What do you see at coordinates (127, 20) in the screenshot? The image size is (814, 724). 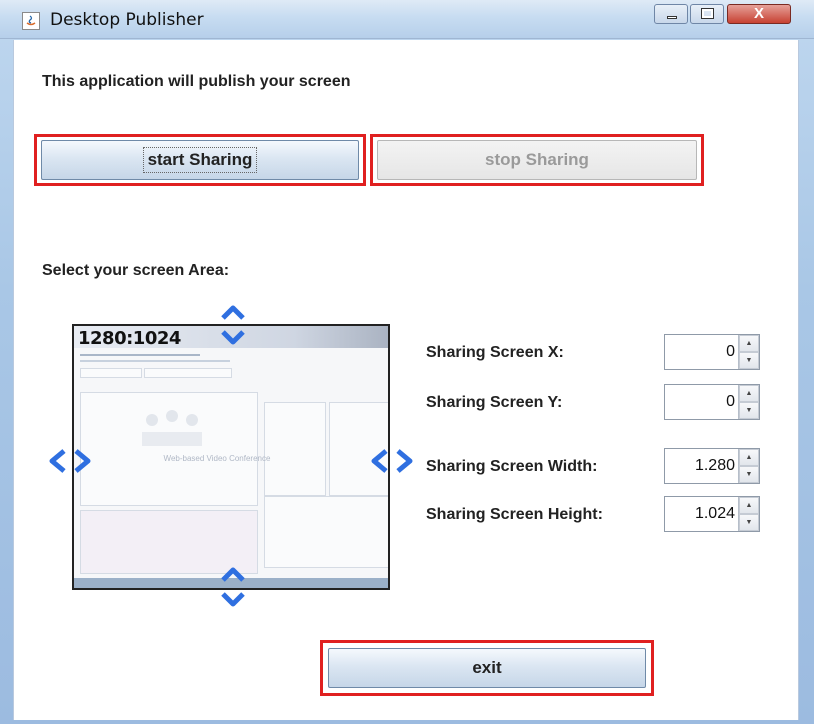 I see `window-title: Desktop Publisher` at bounding box center [127, 20].